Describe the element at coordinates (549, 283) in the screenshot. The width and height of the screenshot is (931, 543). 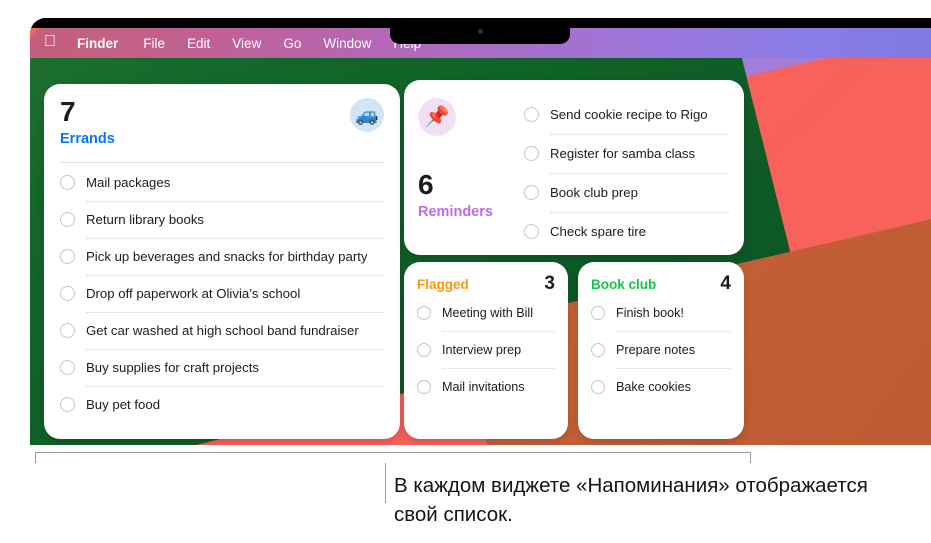
I see `flagged-count: 3` at that location.